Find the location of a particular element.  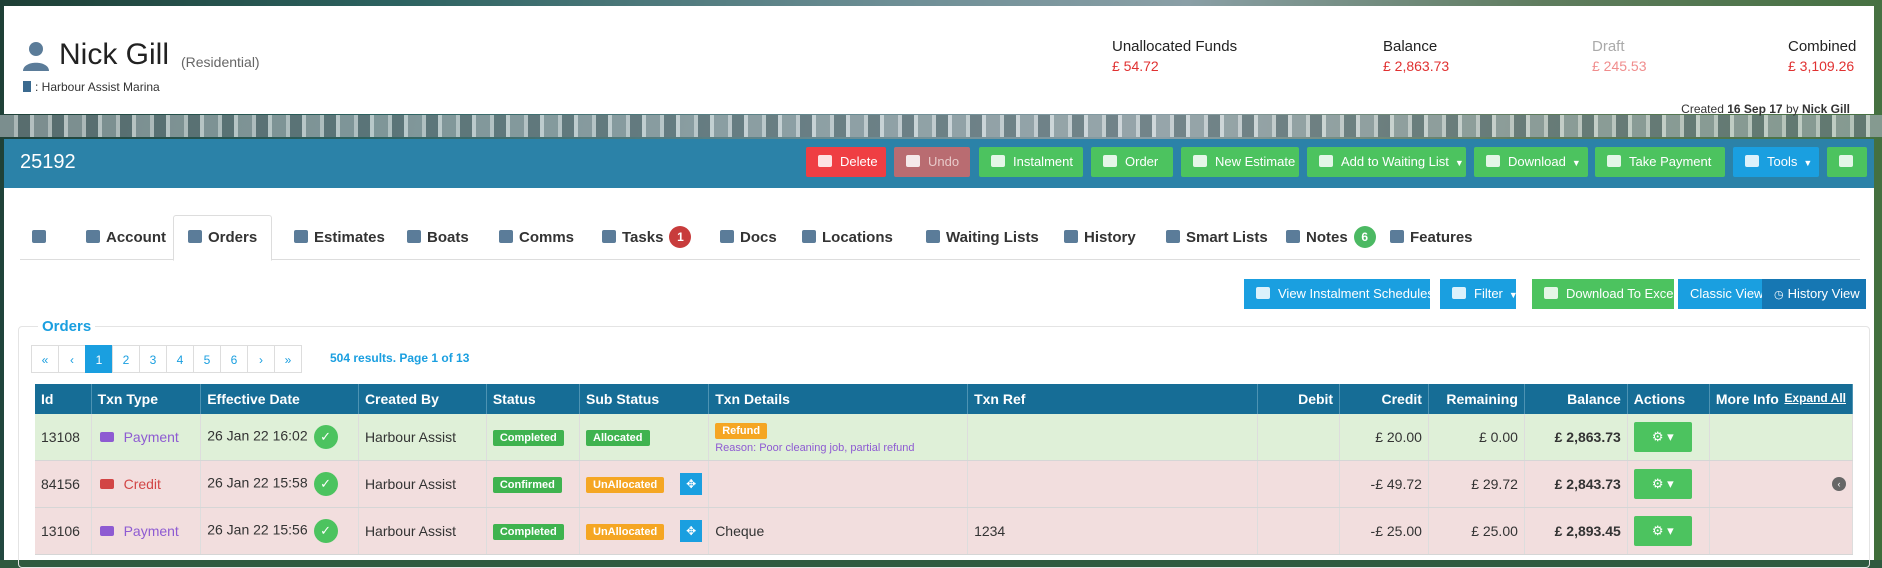

page-6: 6 is located at coordinates (234, 359).